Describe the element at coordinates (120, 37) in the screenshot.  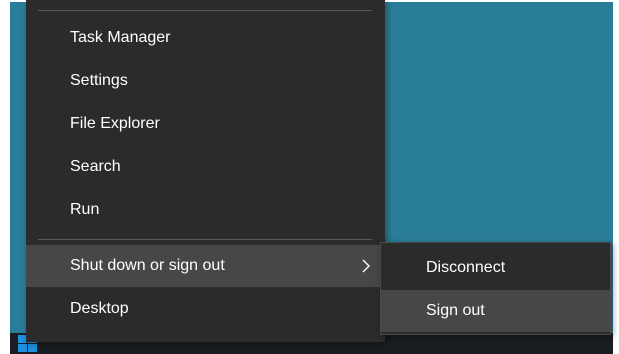
I see `menu-item-label: Task Manager` at that location.